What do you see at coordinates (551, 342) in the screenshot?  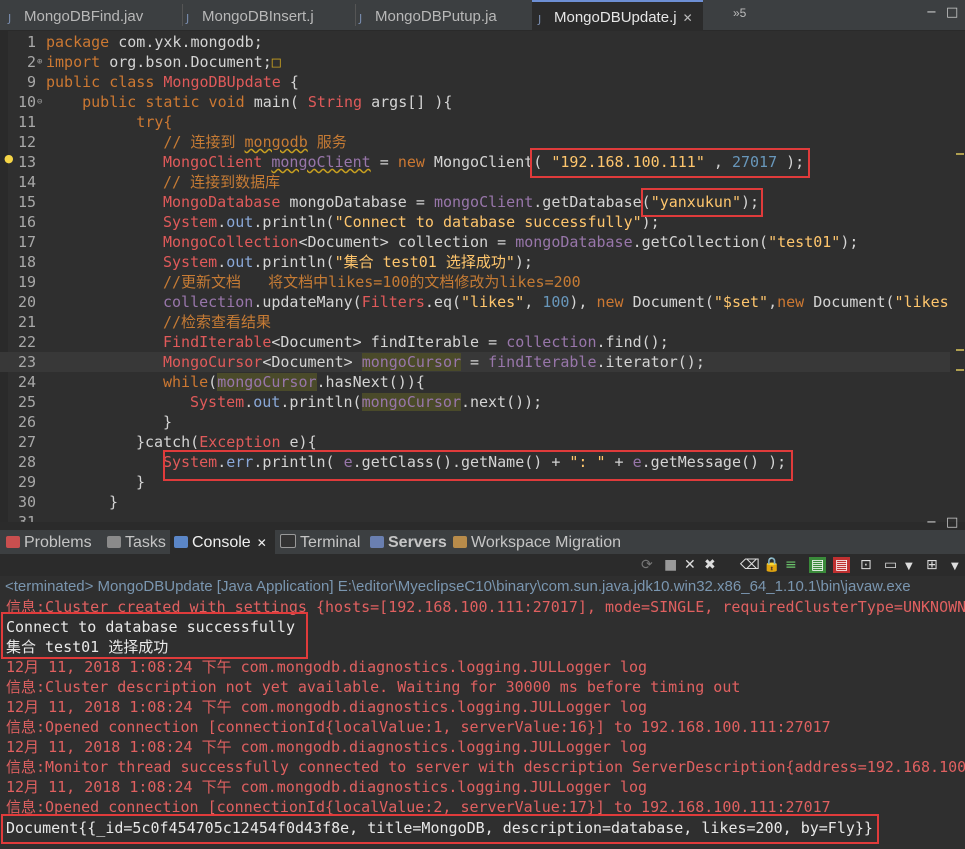 I see `code-token: collection` at bounding box center [551, 342].